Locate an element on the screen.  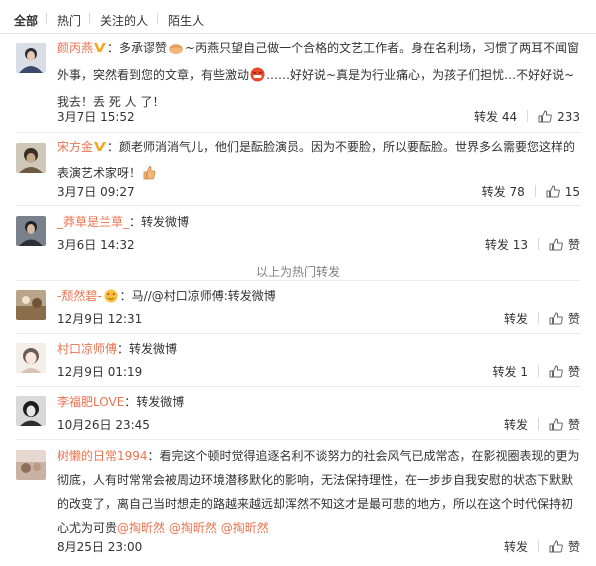
comment-actions: 转发 44 233 is located at coordinates (527, 117).